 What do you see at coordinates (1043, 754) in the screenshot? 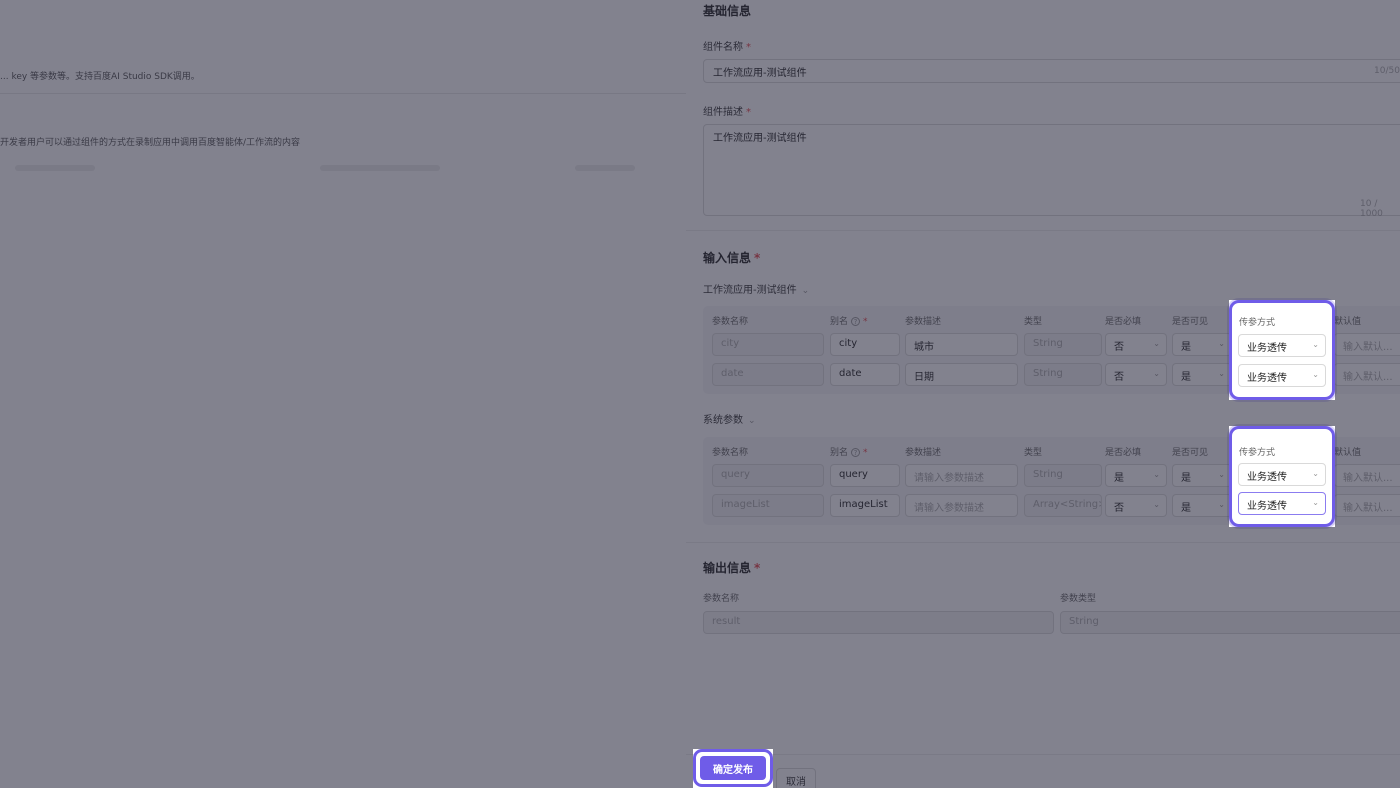
I see `footer-divider` at bounding box center [1043, 754].